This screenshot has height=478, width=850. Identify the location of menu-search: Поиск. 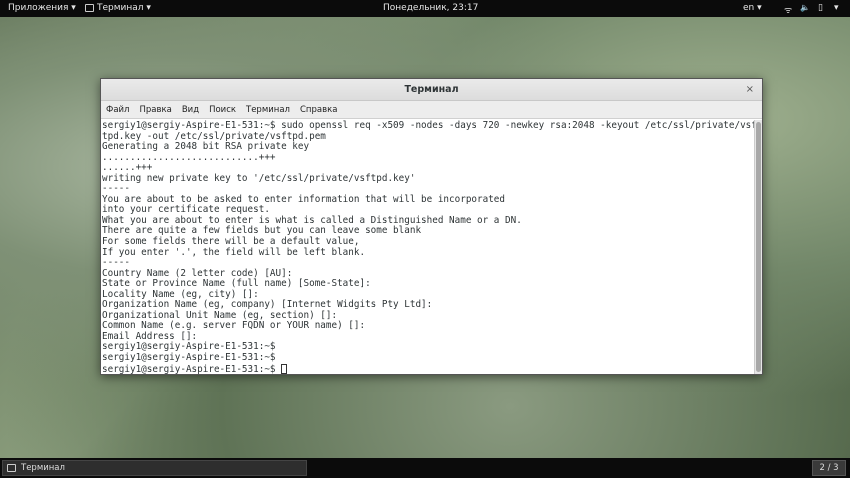
(222, 109).